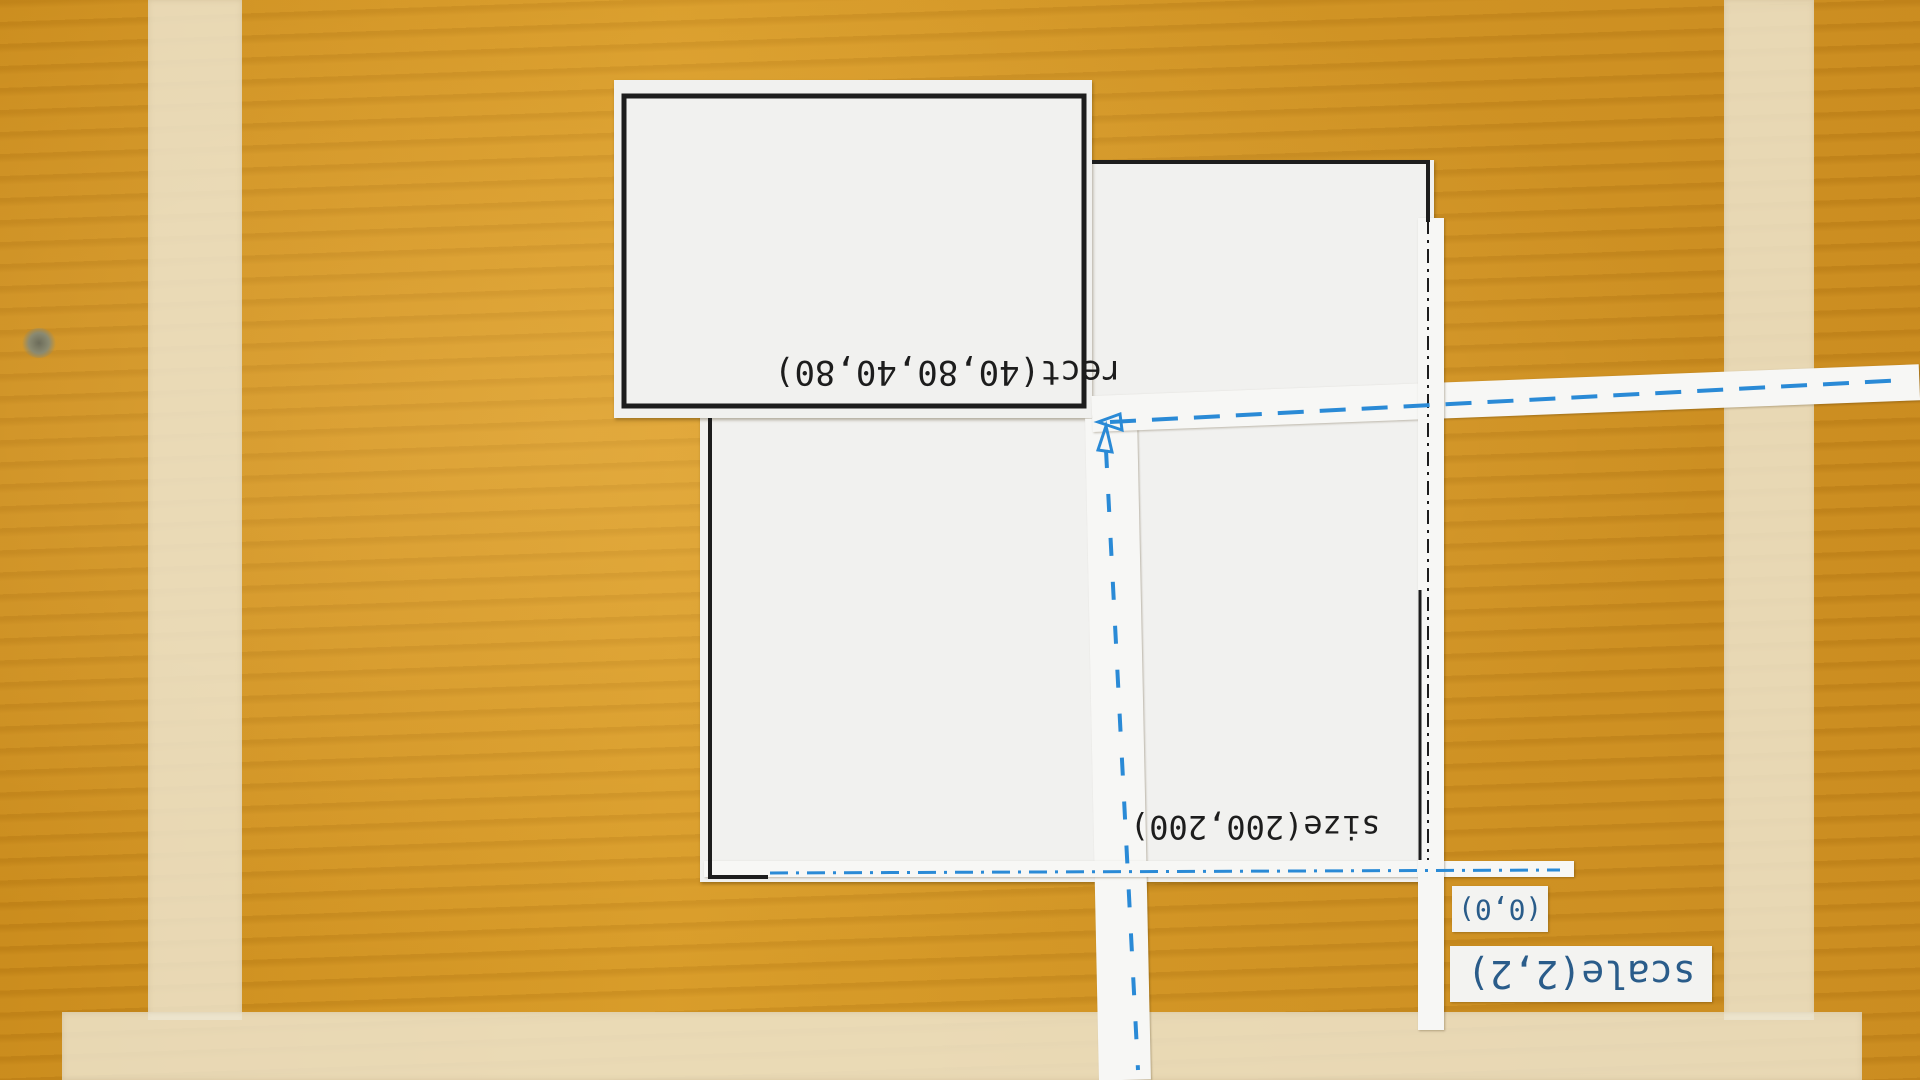 This screenshot has width=1920, height=1080. I want to click on rect-label: rect(40,80,40,80), so click(948, 372).